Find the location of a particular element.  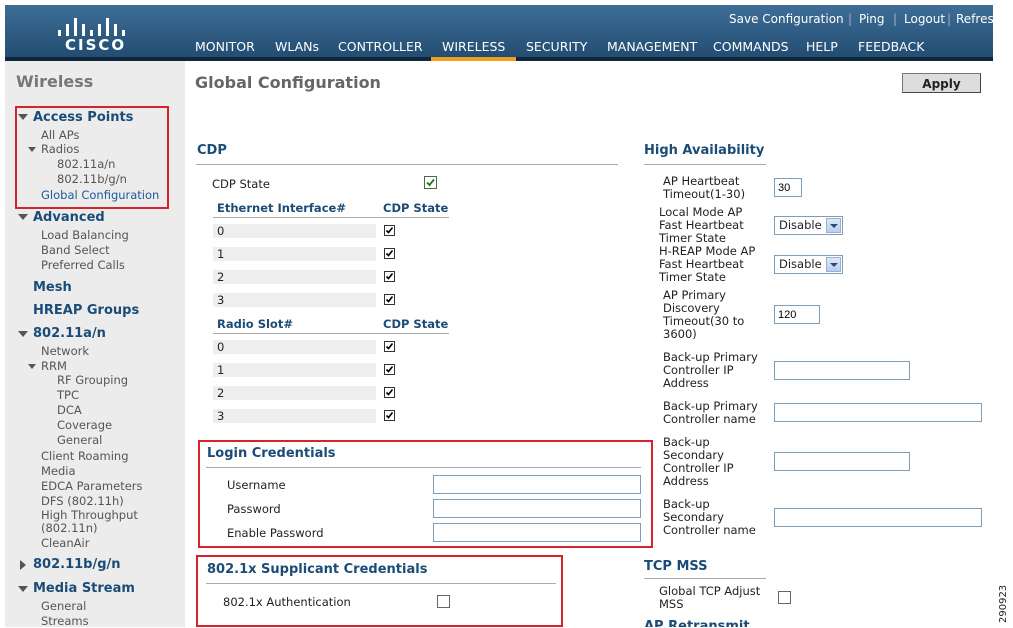

refresh-link: Refresh is located at coordinates (974, 19).